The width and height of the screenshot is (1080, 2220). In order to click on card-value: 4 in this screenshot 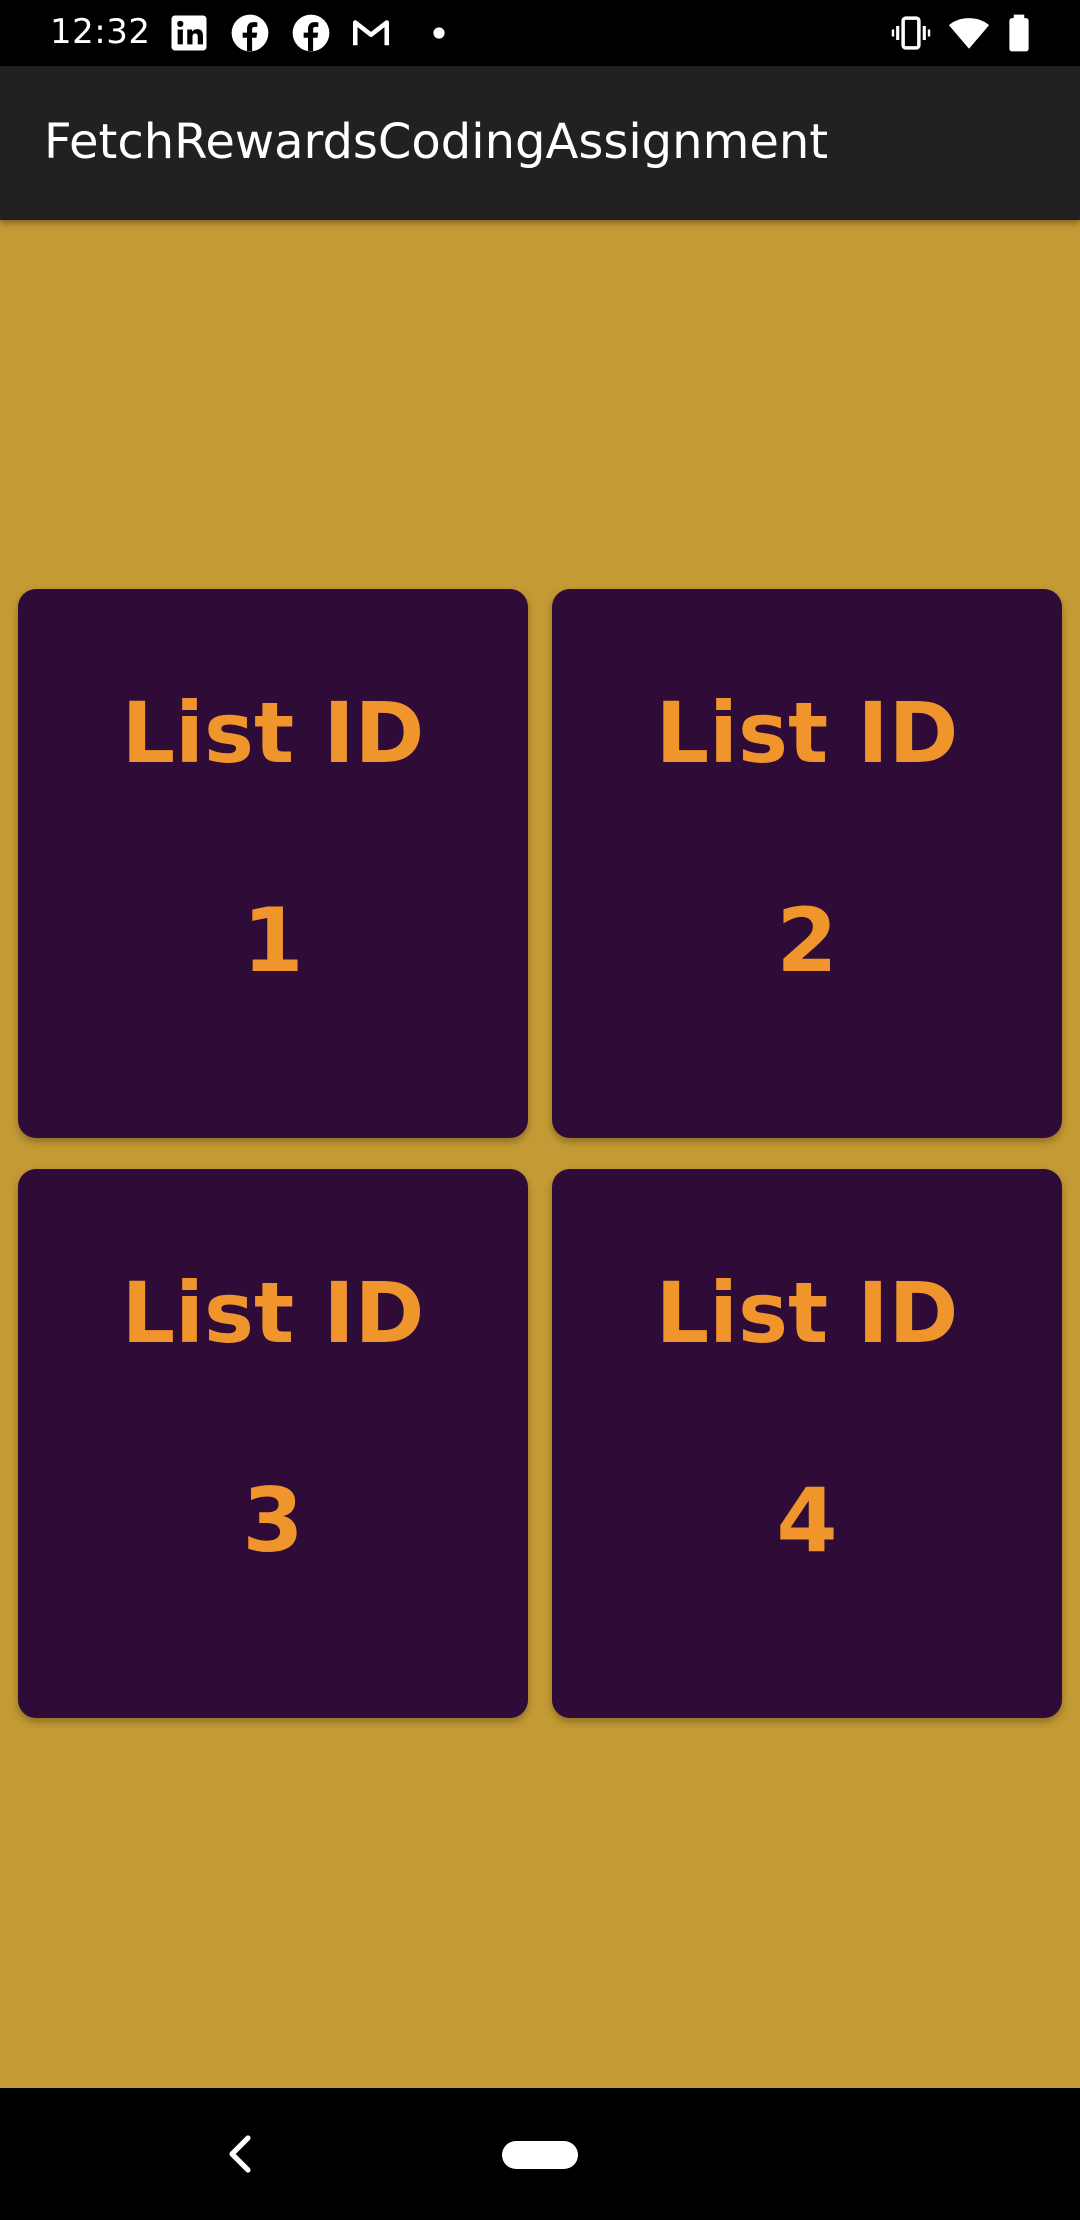, I will do `click(807, 1520)`.